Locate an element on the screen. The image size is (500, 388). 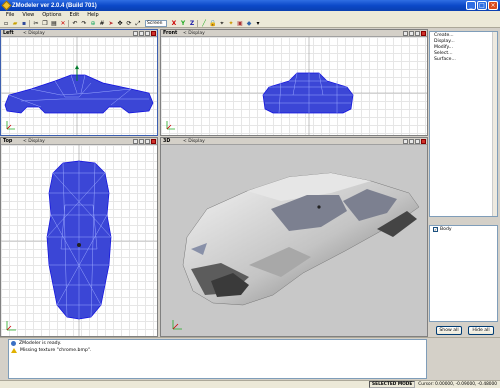
viewport-header: Left < Display is located at coordinates (79, 33).